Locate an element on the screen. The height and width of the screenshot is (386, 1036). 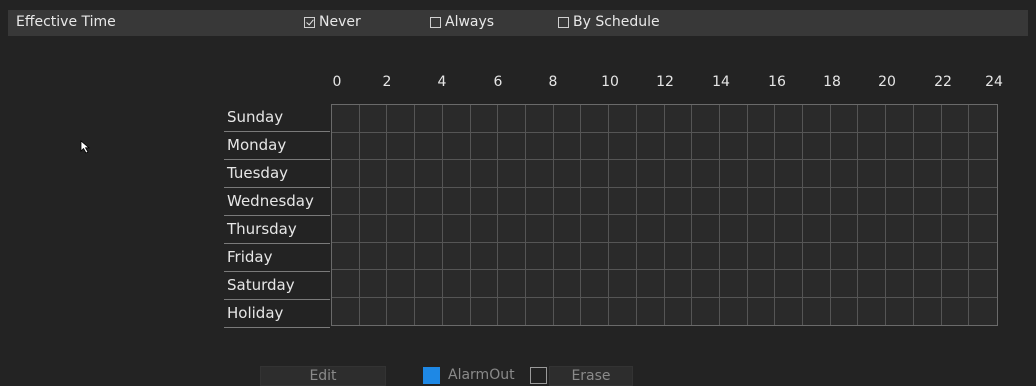
erase-swatch is located at coordinates (538, 375).